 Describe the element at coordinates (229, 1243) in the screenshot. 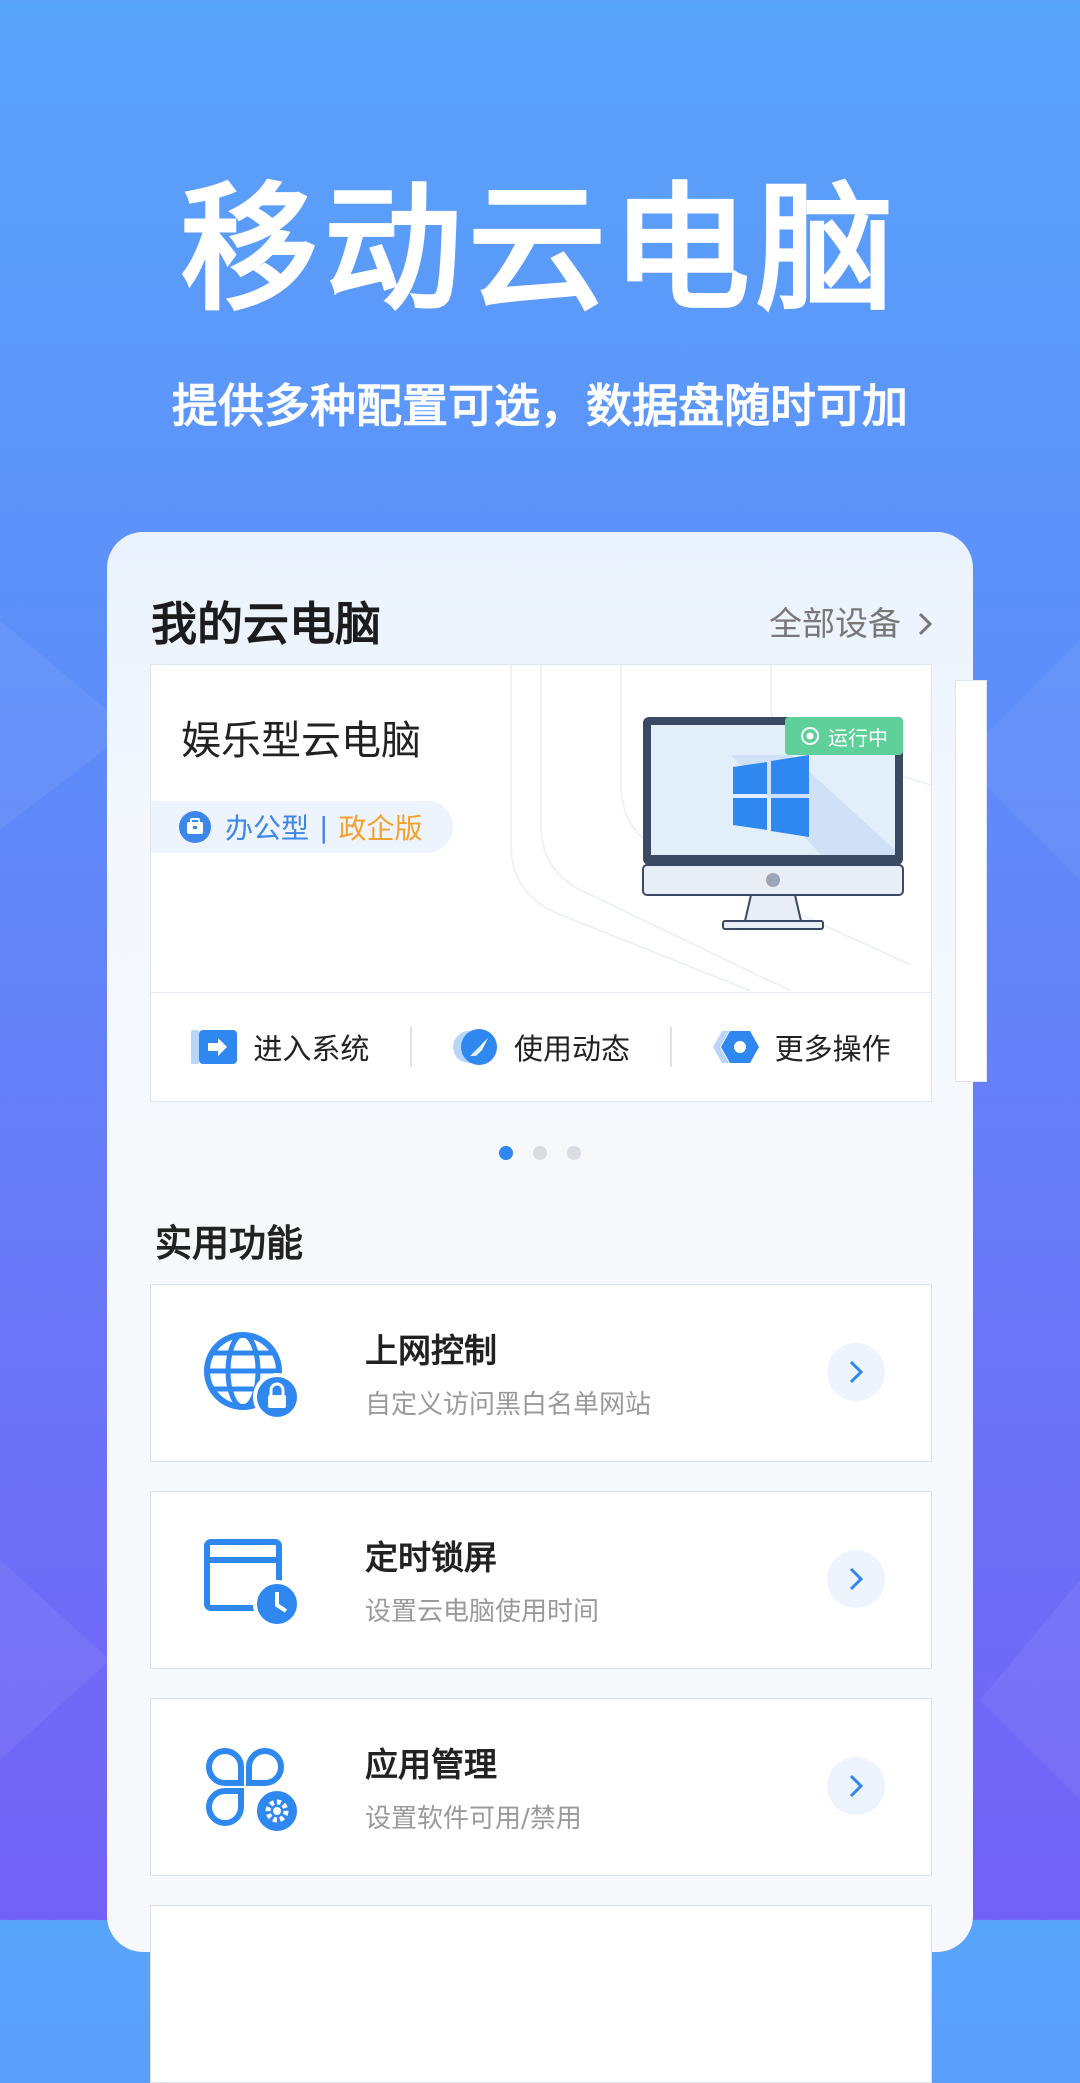

I see `features-section-title: 实用功能` at that location.